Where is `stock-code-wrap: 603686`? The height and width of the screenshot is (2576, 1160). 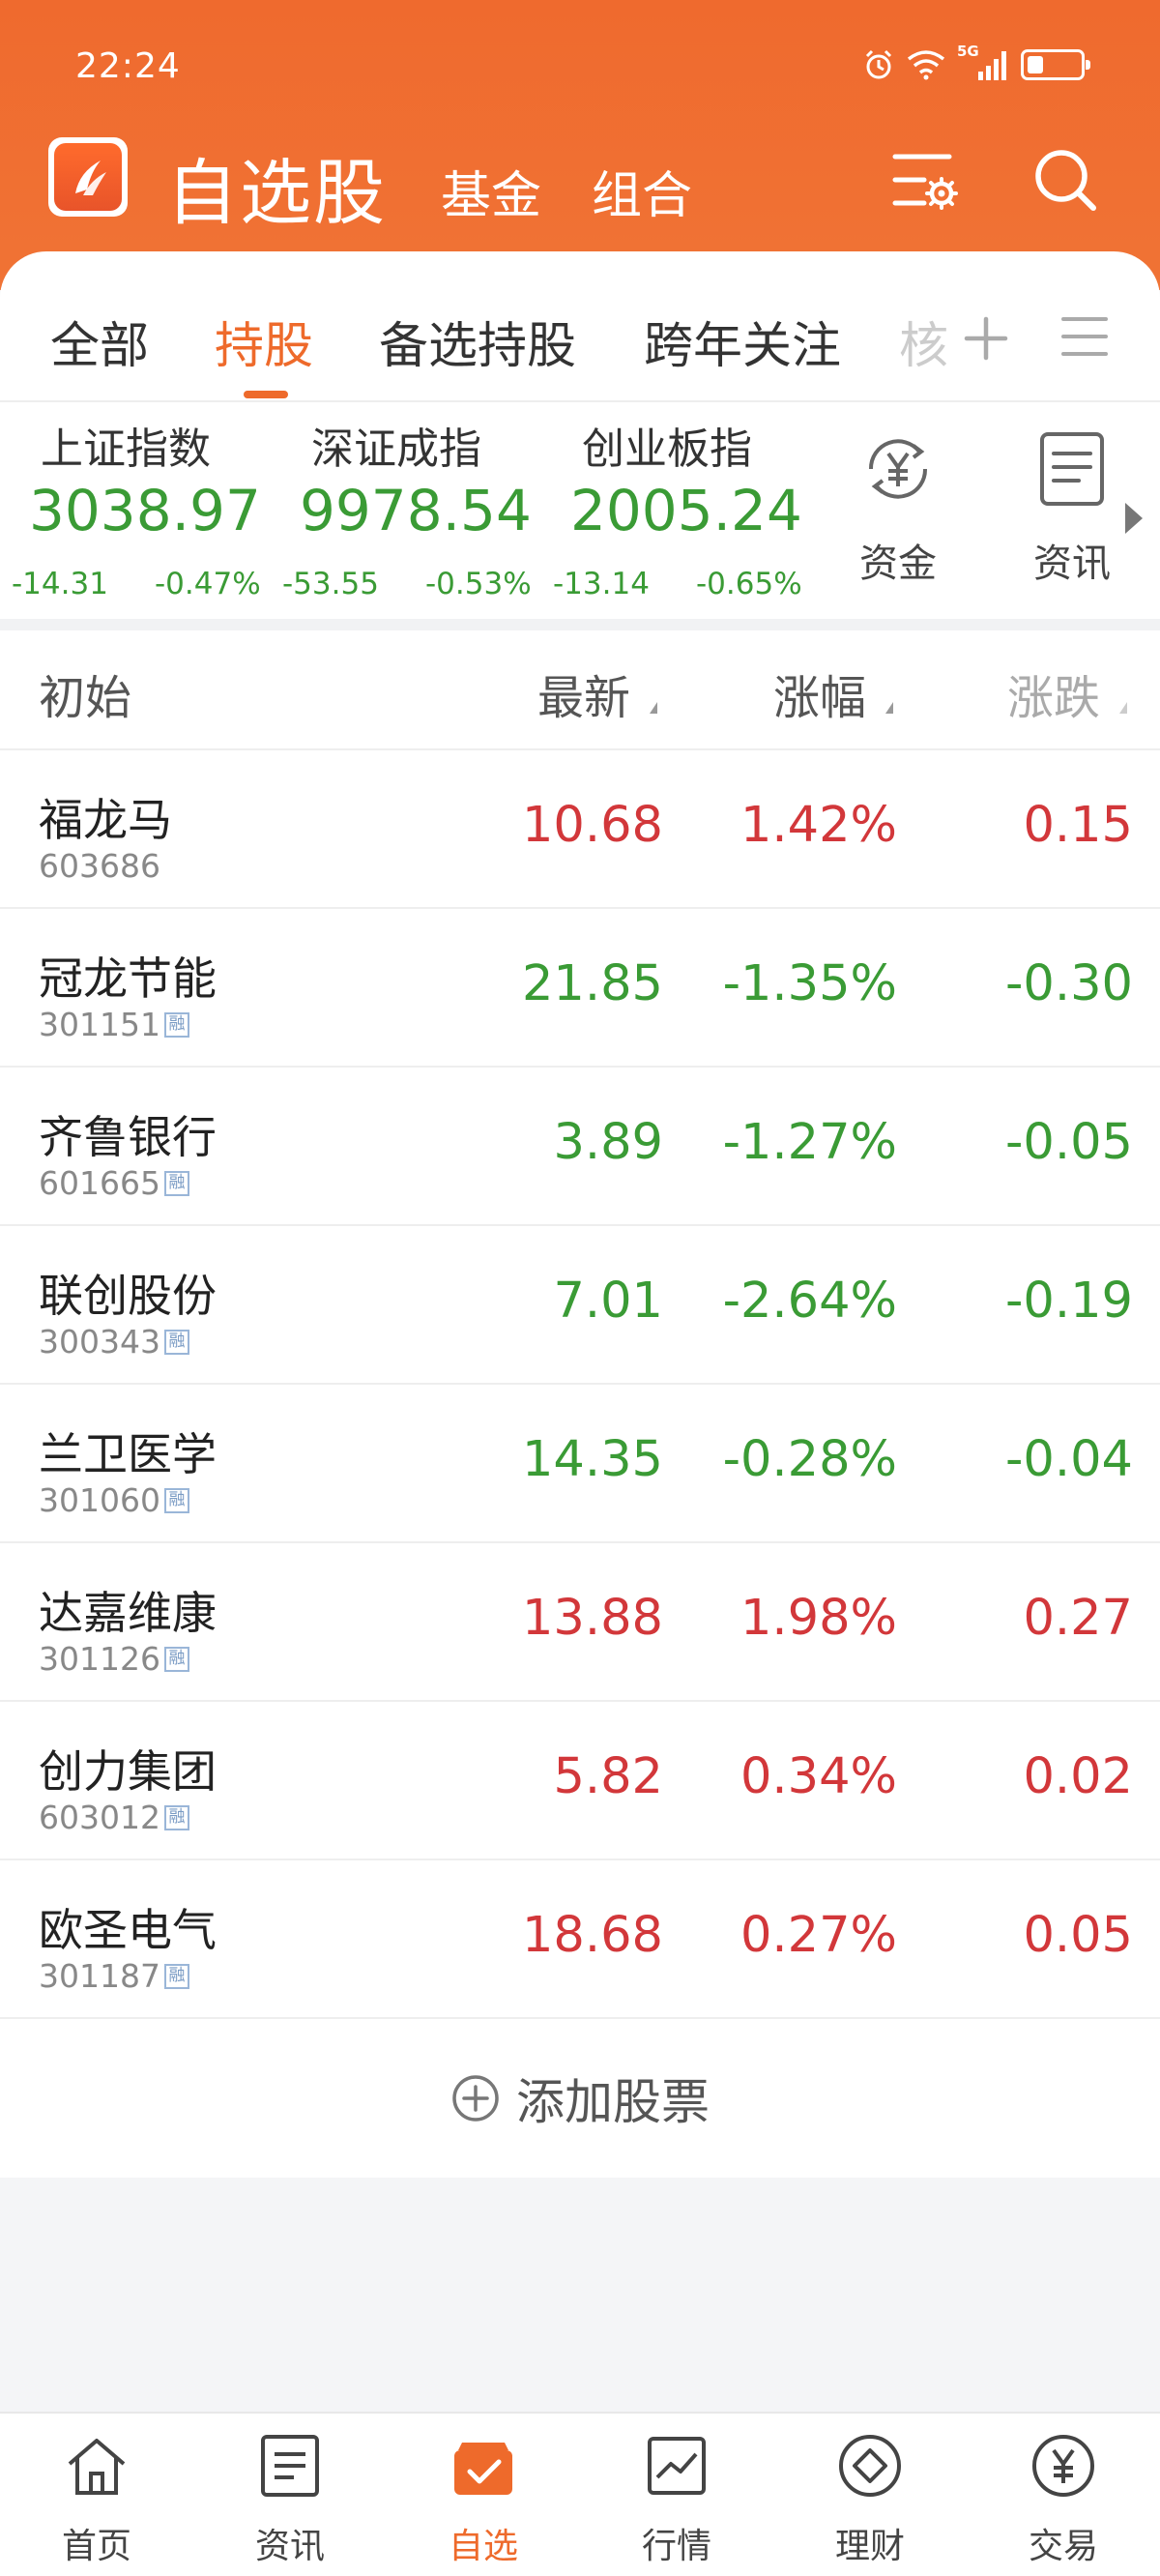
stock-code-wrap: 603686 is located at coordinates (100, 866).